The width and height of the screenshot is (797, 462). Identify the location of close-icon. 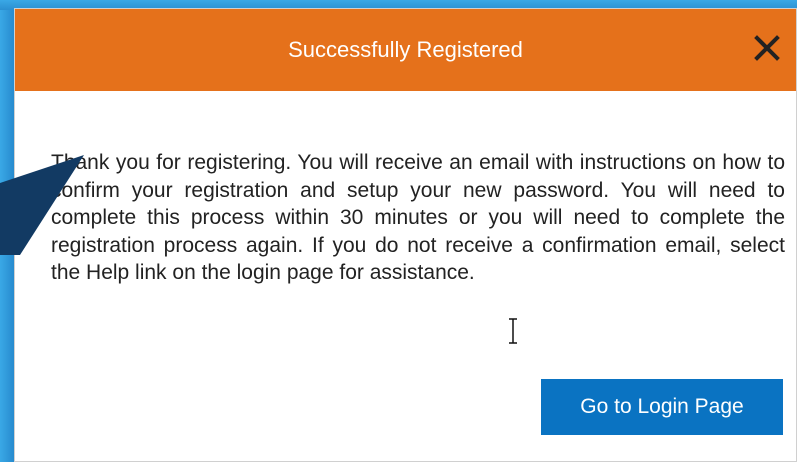
(767, 48).